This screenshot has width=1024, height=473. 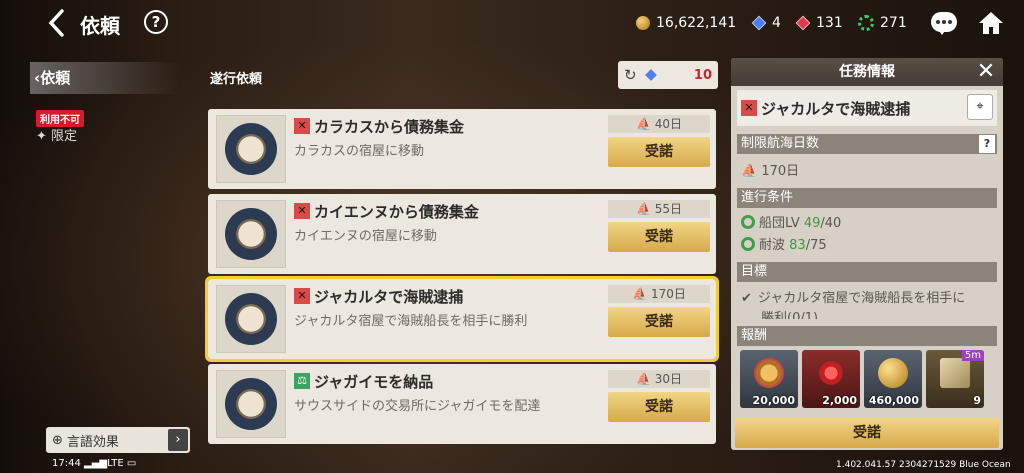 I want to click on quest-title: カラカスから債務集金, so click(x=389, y=127).